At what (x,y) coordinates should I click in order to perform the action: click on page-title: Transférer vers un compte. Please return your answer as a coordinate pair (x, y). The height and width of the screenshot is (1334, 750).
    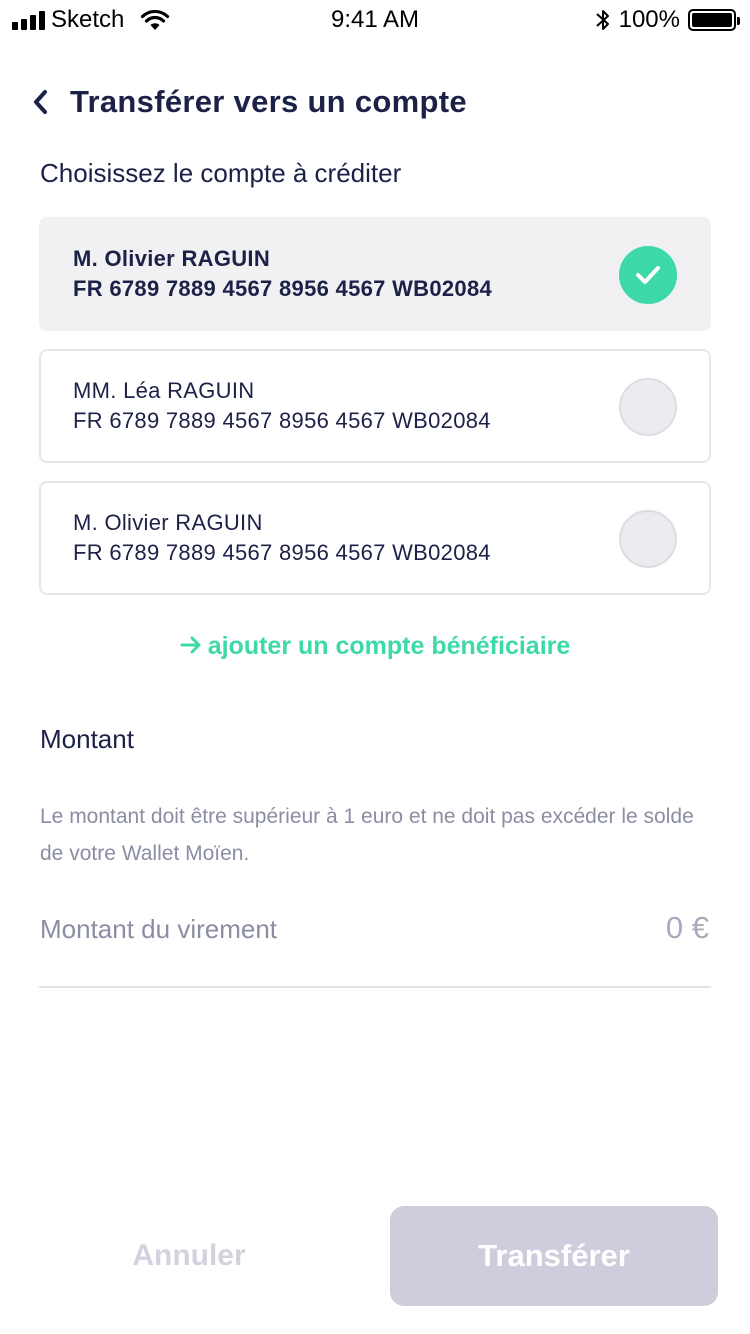
    Looking at the image, I should click on (268, 101).